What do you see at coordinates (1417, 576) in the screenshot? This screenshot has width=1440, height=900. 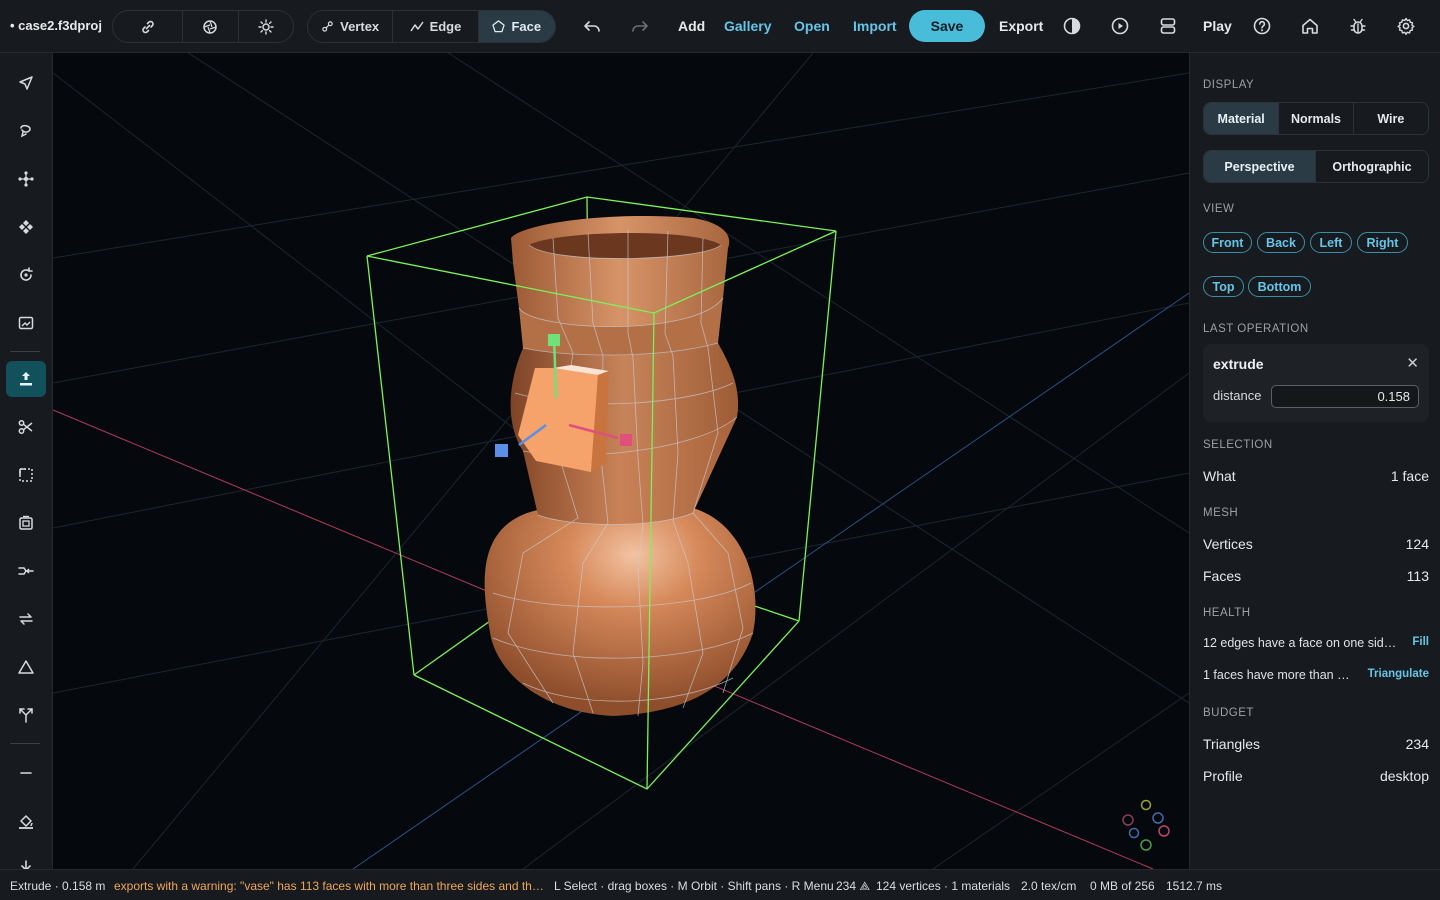 I see `faces-value: 113` at bounding box center [1417, 576].